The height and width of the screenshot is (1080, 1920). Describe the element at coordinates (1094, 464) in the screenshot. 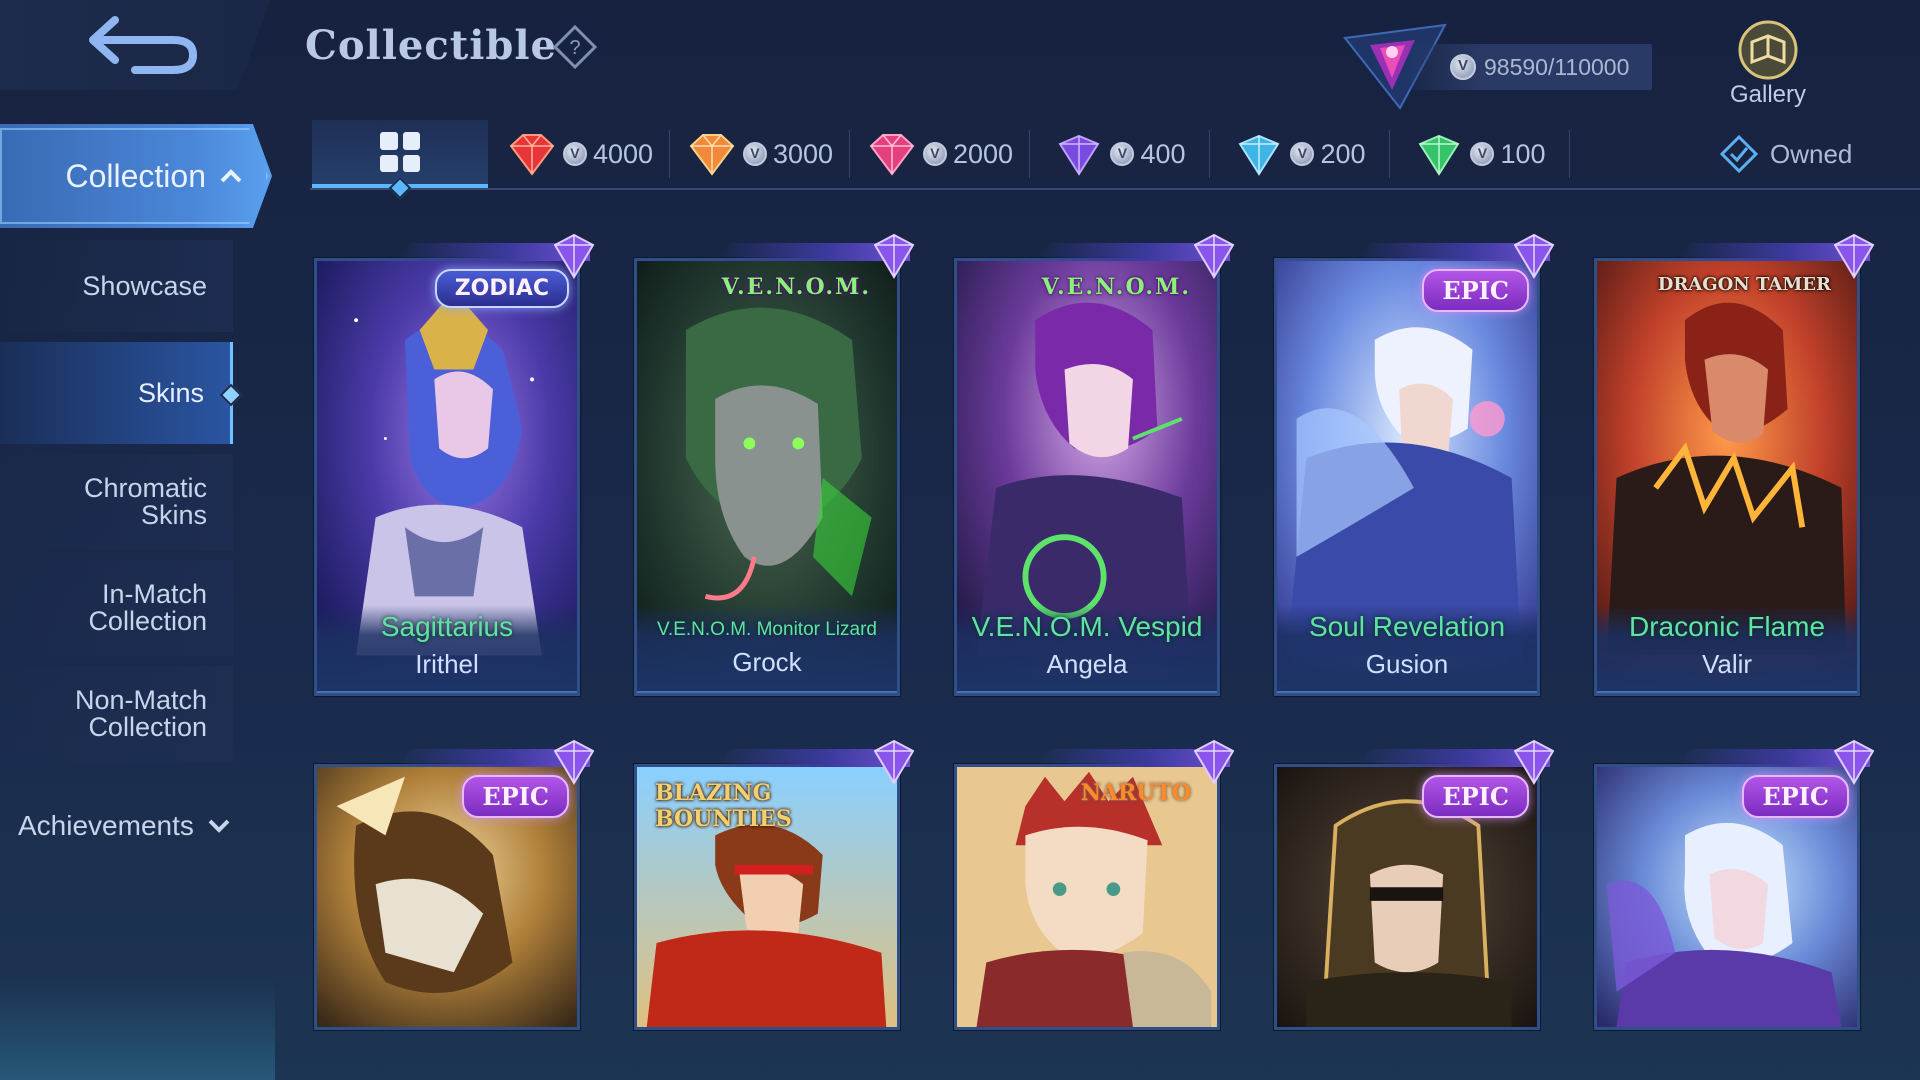

I see `skin-card-venom-vespid: V.E.N.O.M. V.E.N.O.M. Vespid Angela` at that location.